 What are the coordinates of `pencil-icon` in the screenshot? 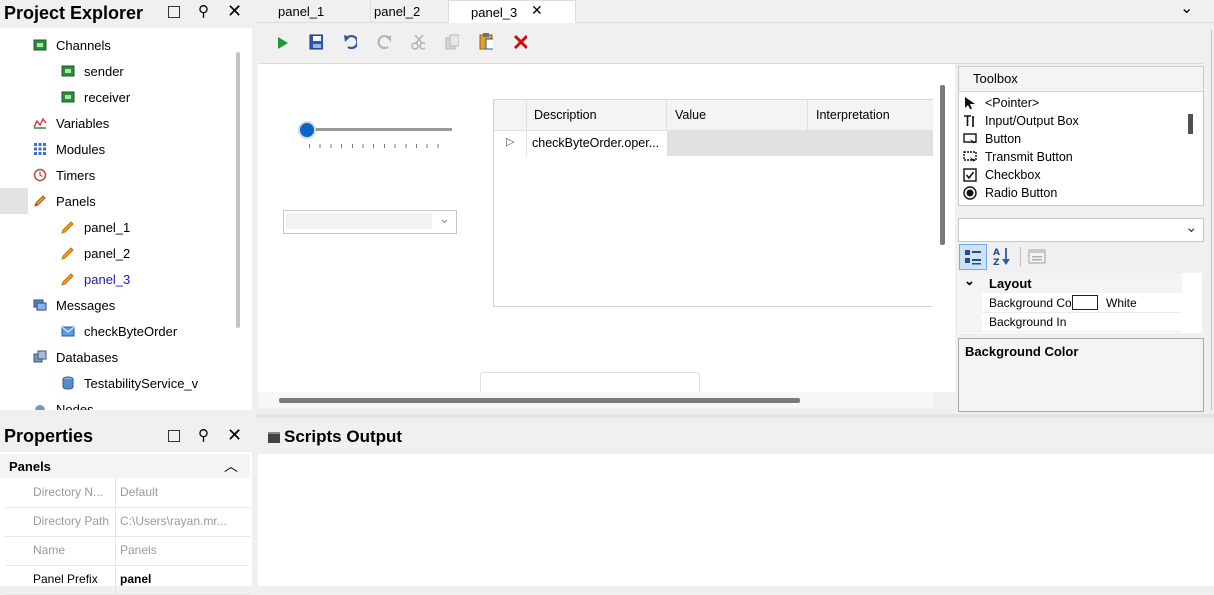 It's located at (68, 253).